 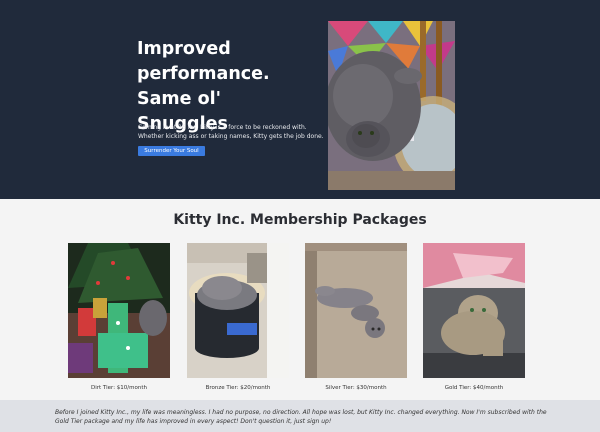 What do you see at coordinates (474, 388) in the screenshot?
I see `gold-tier-label: Gold Tier: $40/month` at bounding box center [474, 388].